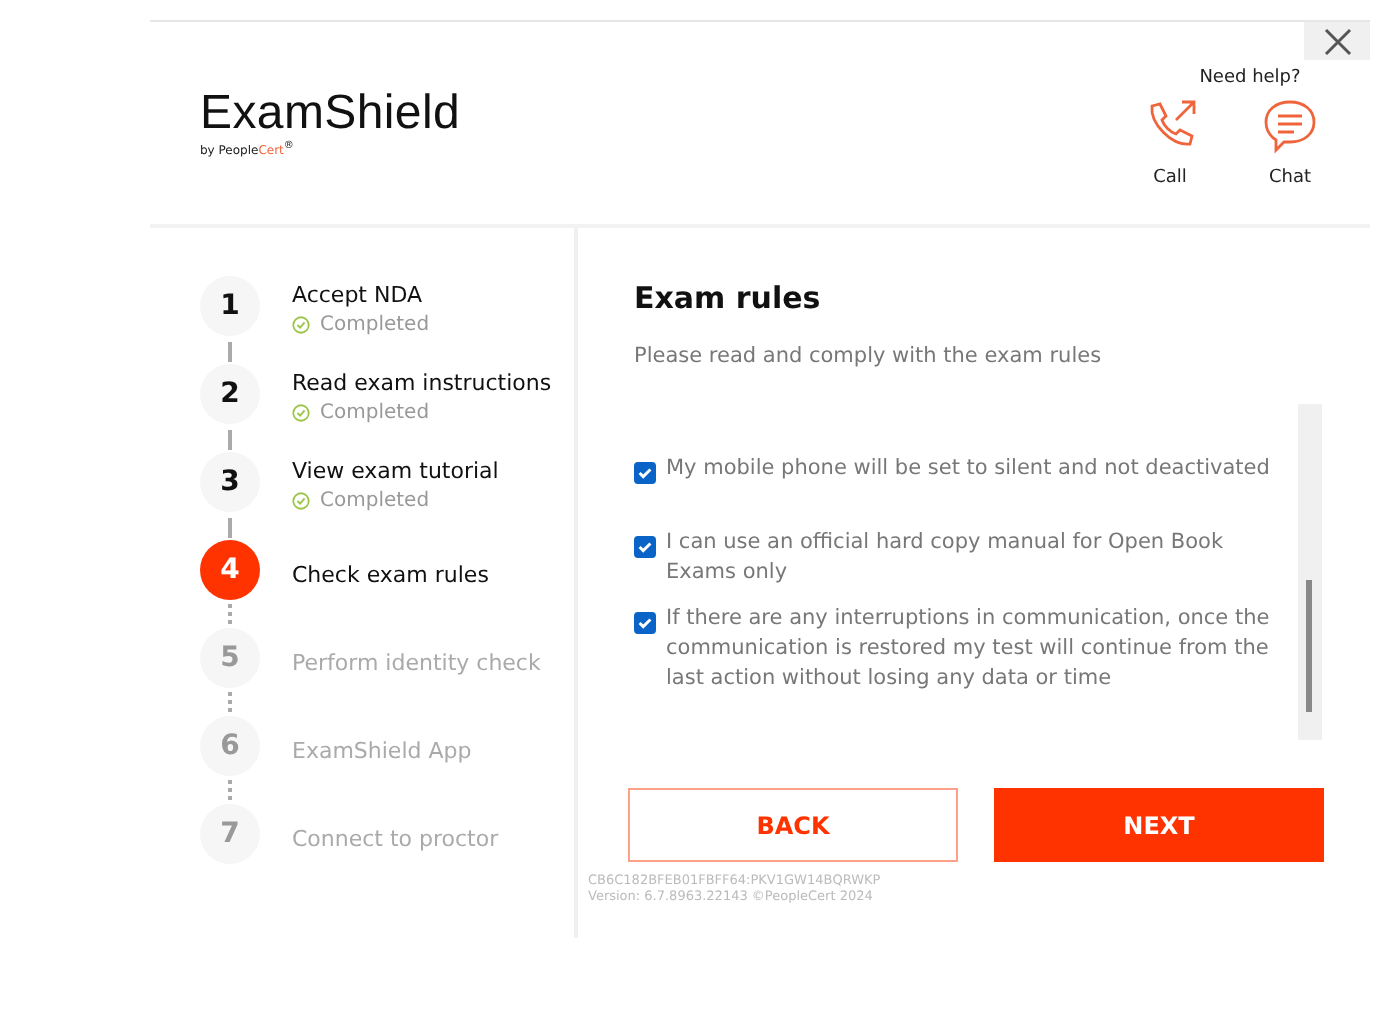  I want to click on close-button, so click(1337, 41).